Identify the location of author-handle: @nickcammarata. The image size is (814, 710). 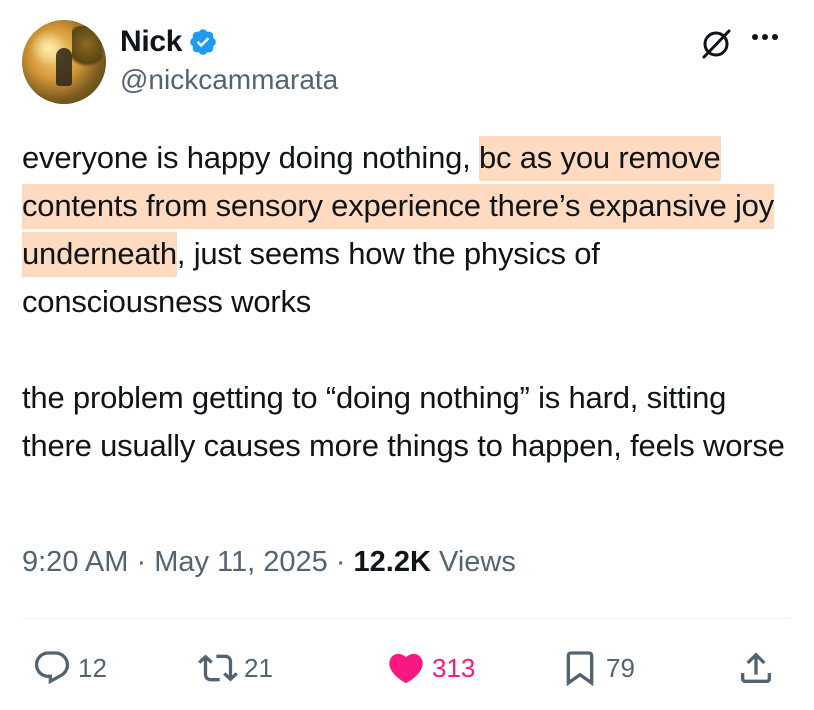
(229, 80).